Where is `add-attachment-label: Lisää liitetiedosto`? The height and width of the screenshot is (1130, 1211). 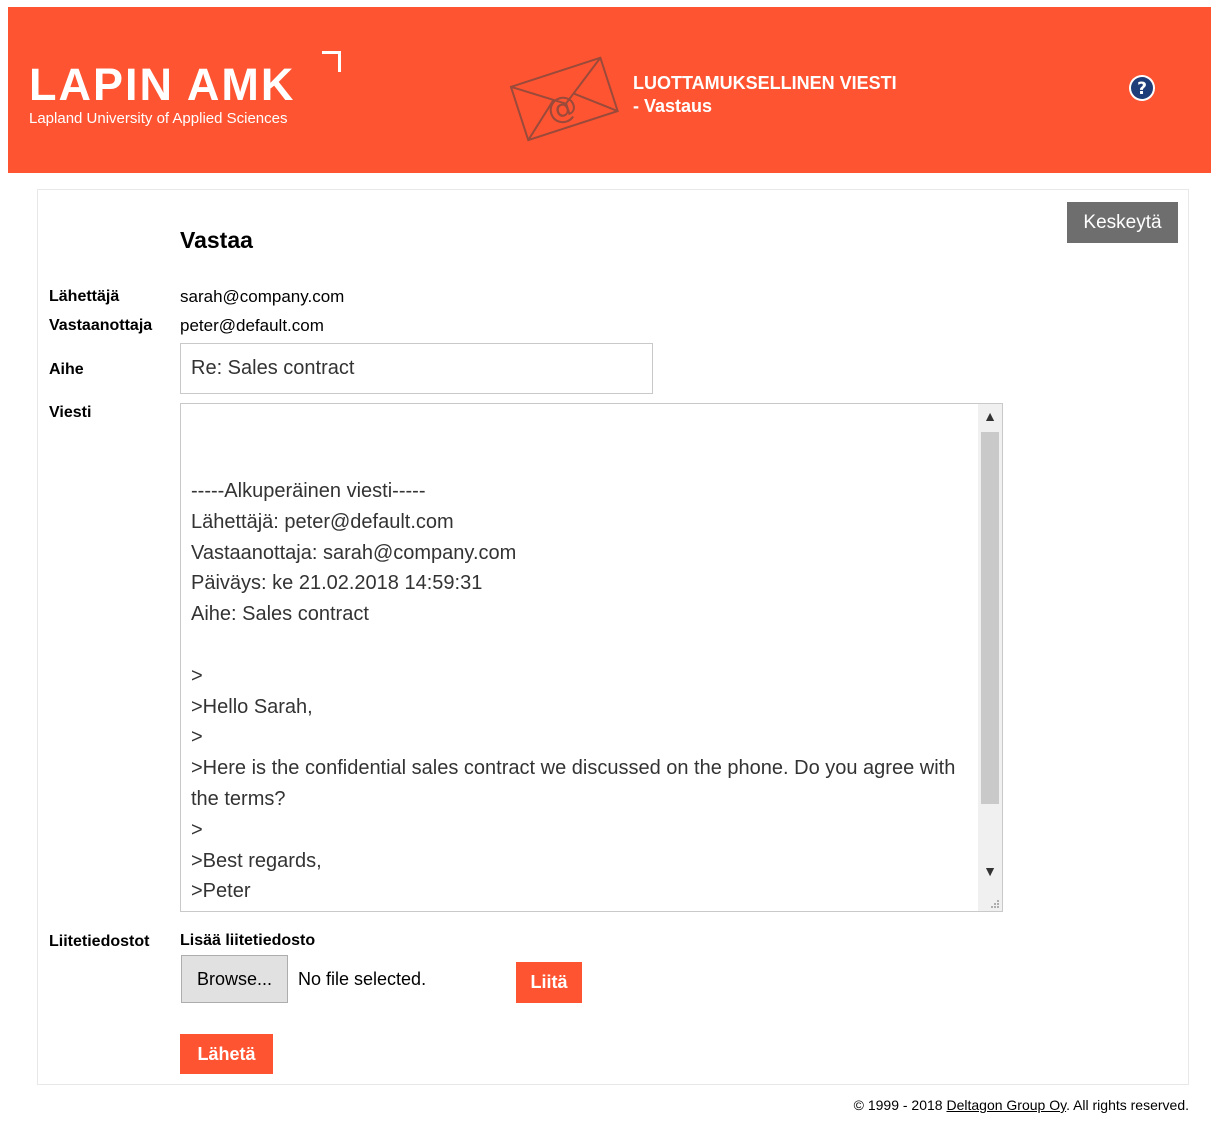
add-attachment-label: Lisää liitetiedosto is located at coordinates (248, 940).